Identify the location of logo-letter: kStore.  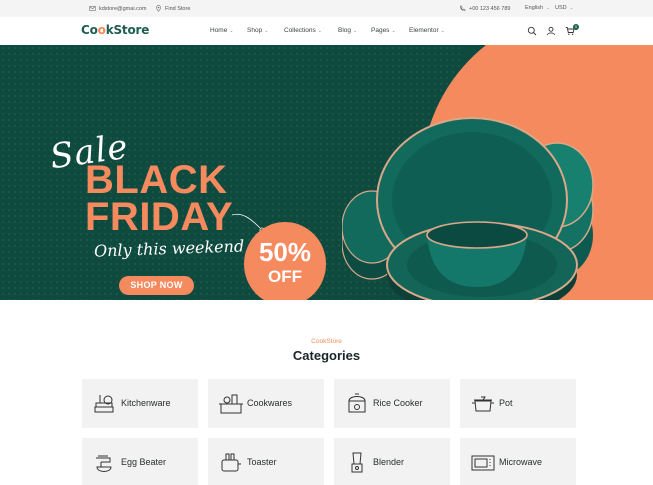
(127, 30).